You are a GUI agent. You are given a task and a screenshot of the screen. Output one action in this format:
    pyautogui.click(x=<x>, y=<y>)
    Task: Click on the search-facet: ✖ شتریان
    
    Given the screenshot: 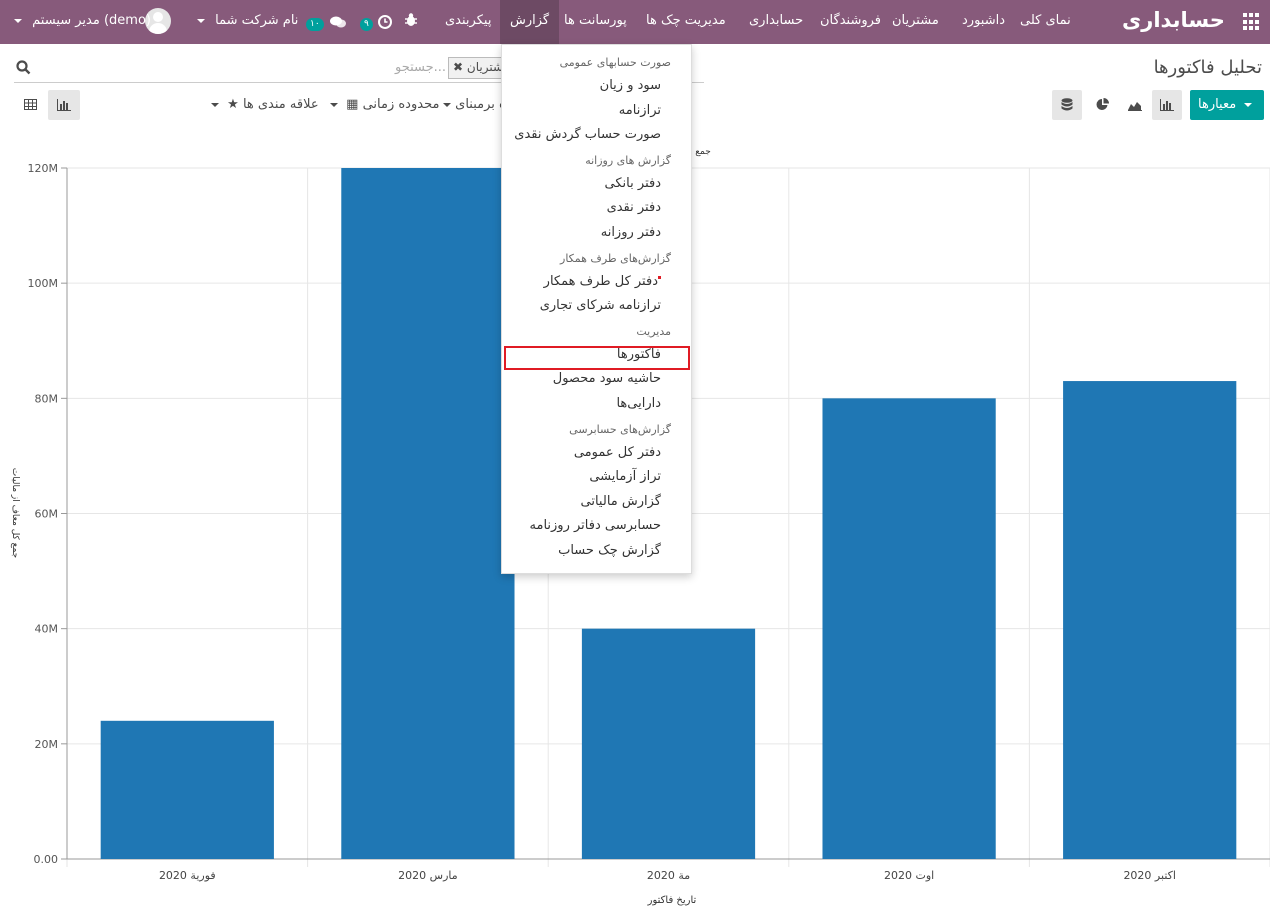 What is the action you would take?
    pyautogui.click(x=478, y=68)
    